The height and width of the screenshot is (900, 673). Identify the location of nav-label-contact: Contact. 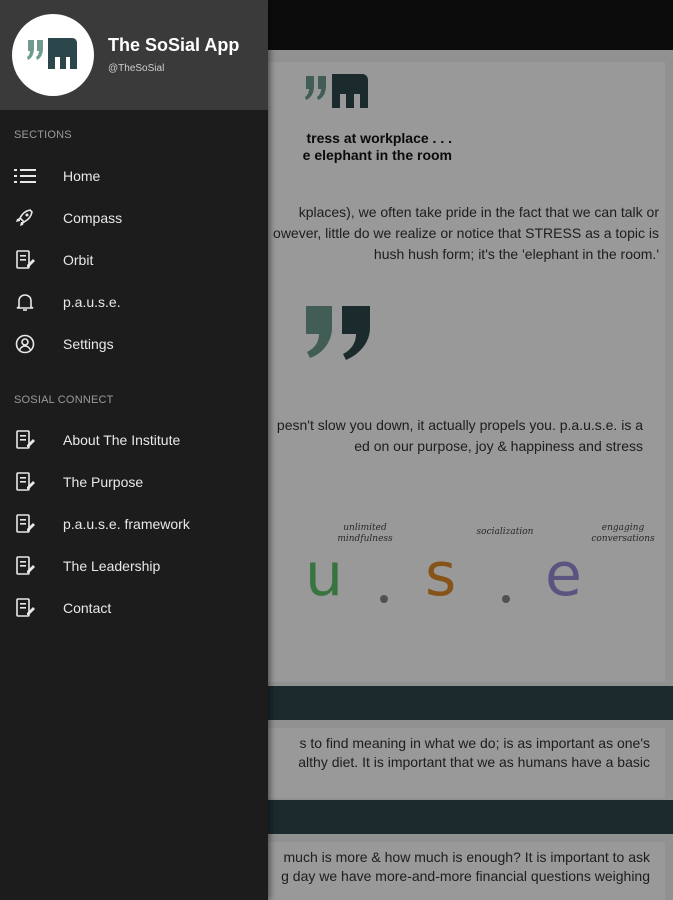
(87, 608).